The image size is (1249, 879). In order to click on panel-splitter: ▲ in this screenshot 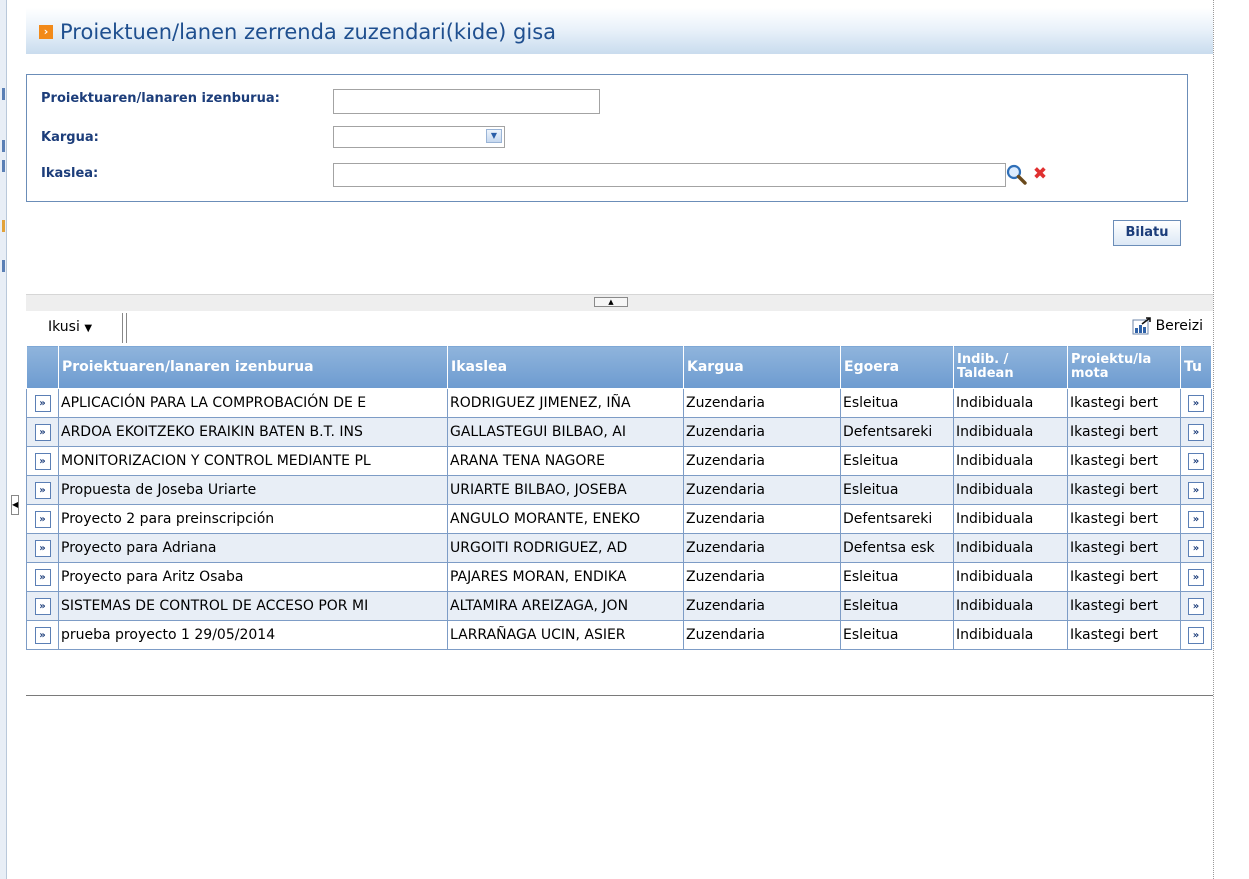, I will do `click(619, 303)`.